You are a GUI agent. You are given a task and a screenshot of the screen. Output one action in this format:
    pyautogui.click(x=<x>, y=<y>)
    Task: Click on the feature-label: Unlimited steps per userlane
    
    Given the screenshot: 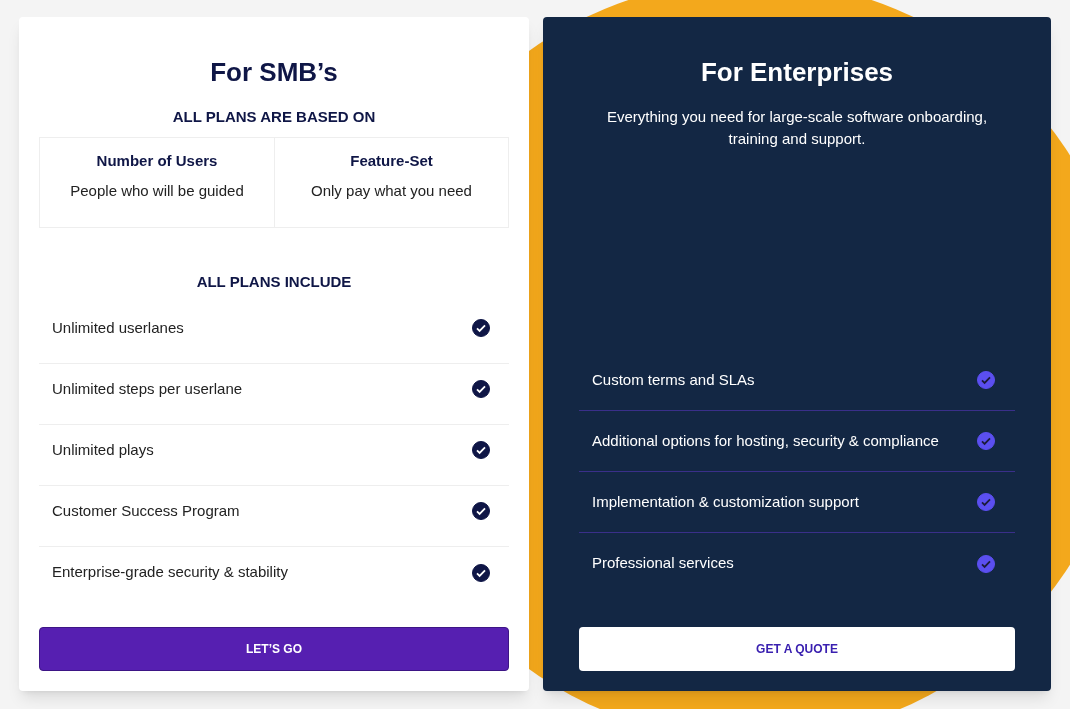 What is the action you would take?
    pyautogui.click(x=147, y=388)
    